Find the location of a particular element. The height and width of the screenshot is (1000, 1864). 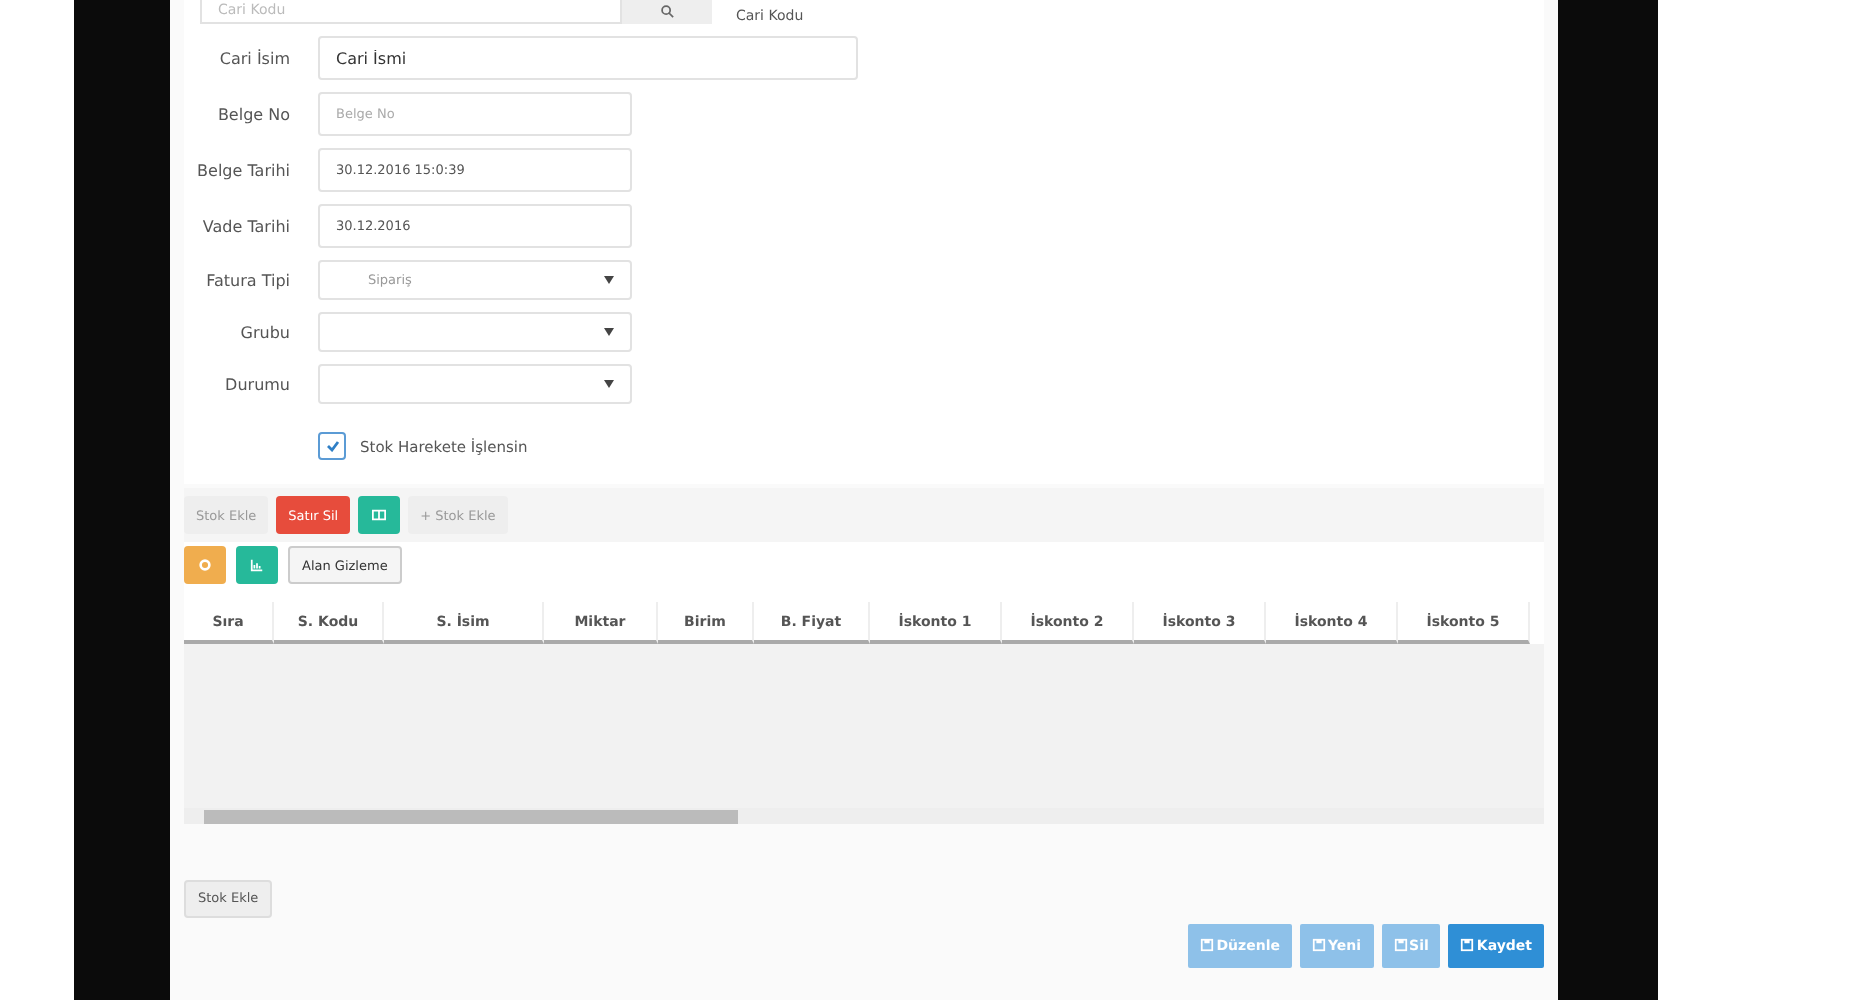

field-label: Cari İsim is located at coordinates (253, 59).